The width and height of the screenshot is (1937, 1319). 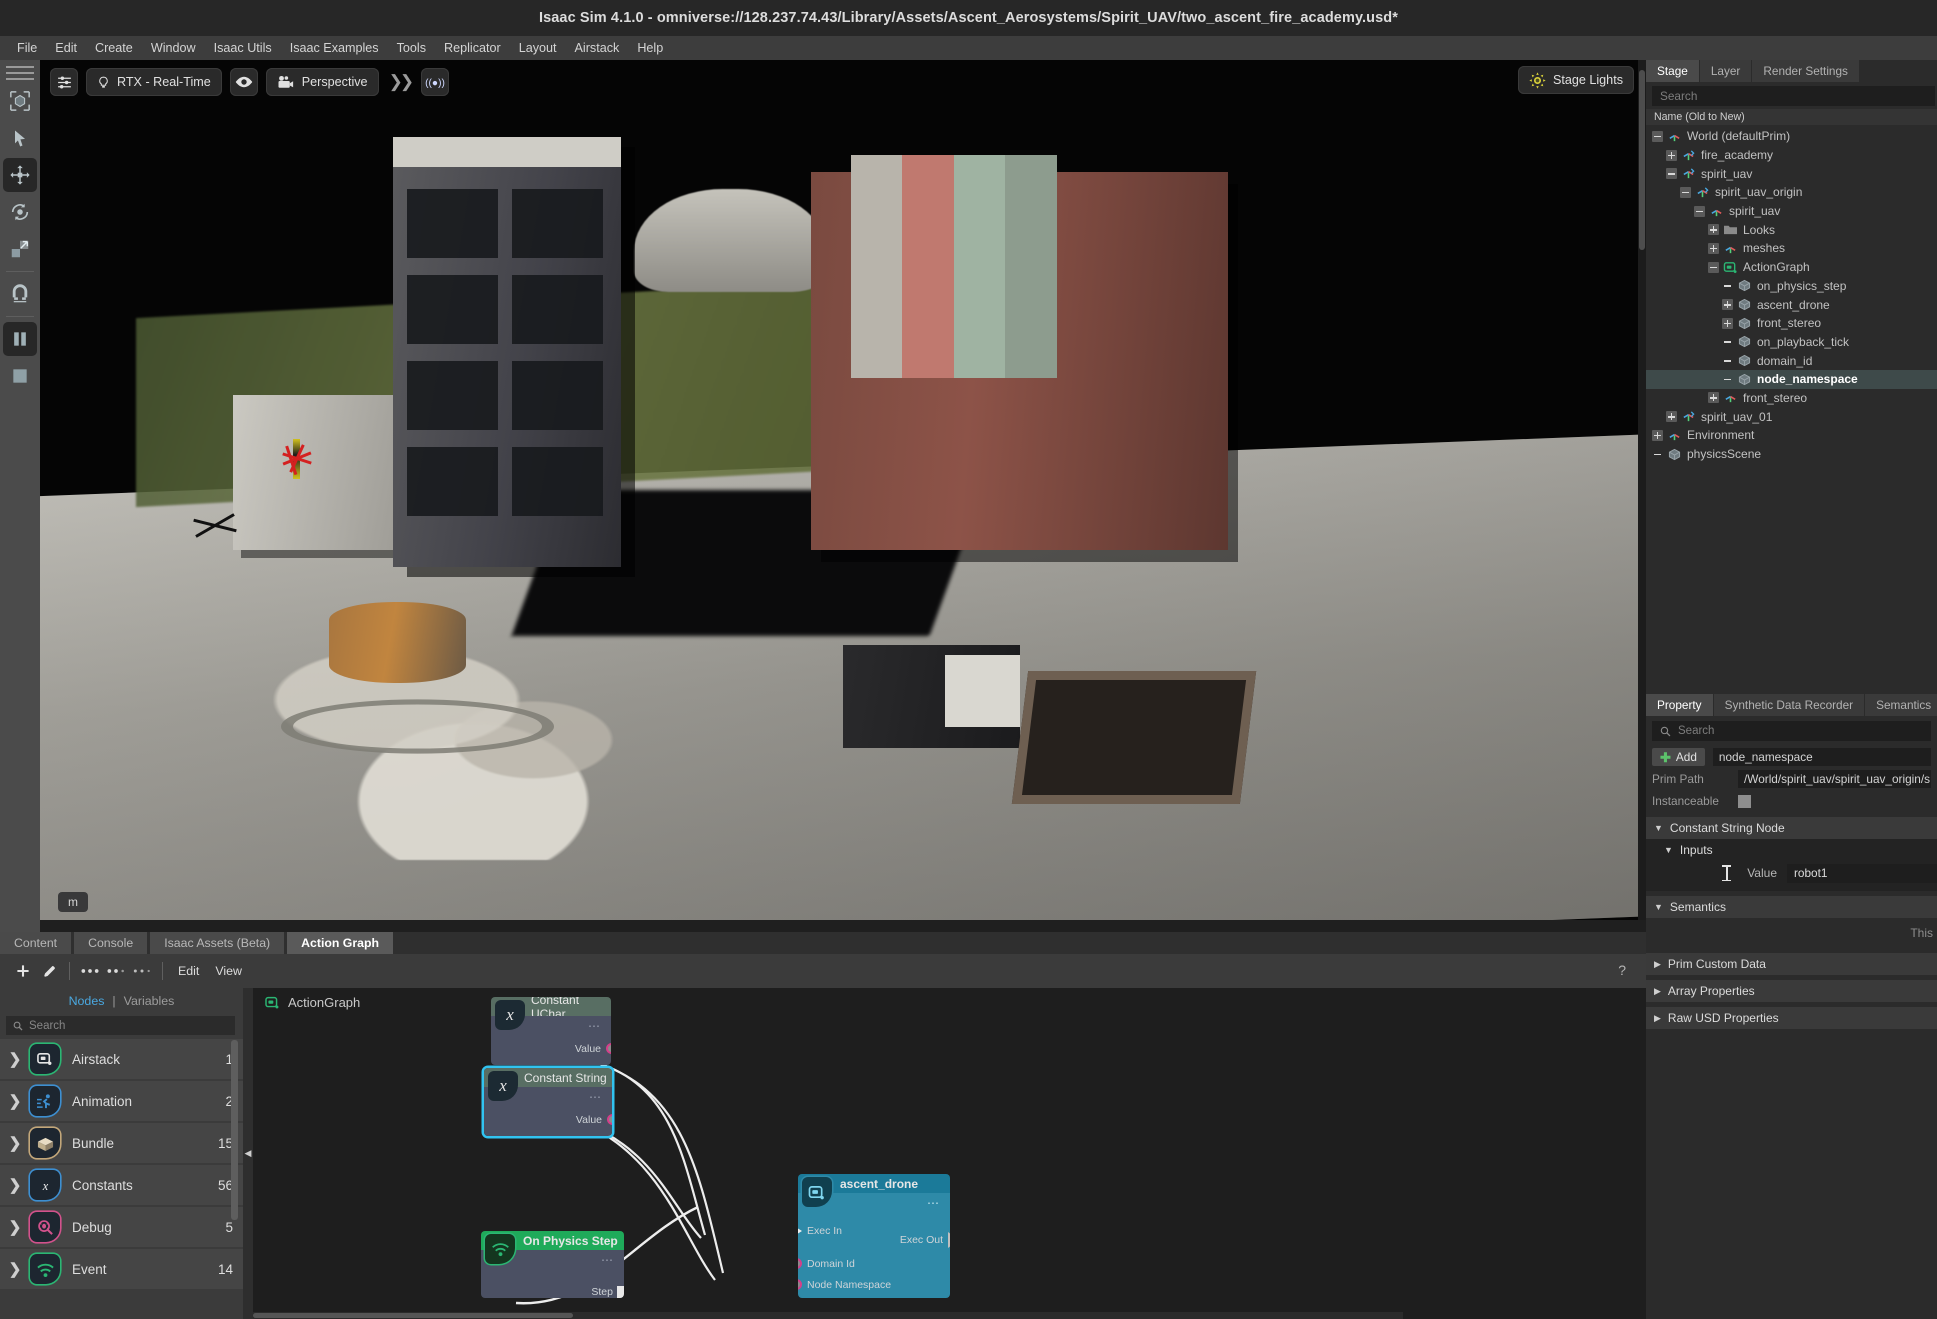 I want to click on add-property-button: ✚ Add, so click(x=1678, y=757).